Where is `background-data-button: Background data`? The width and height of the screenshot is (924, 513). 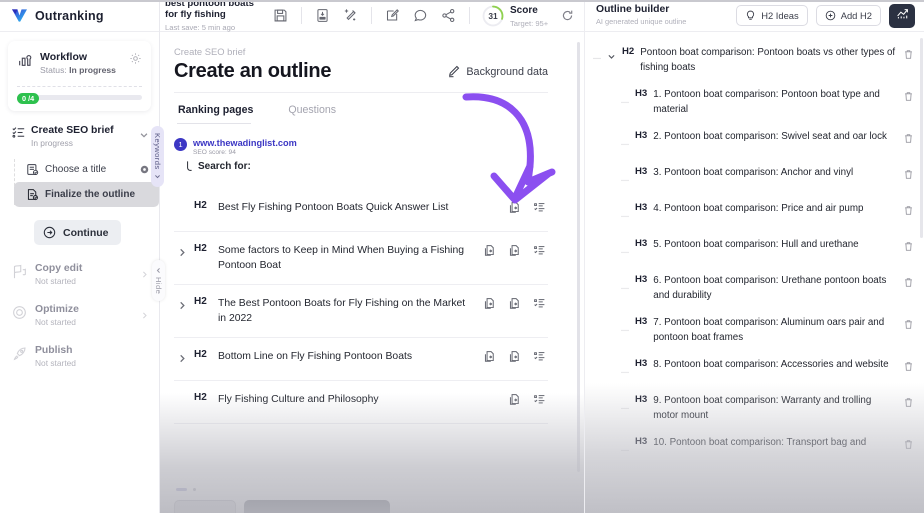 background-data-button: Background data is located at coordinates (497, 71).